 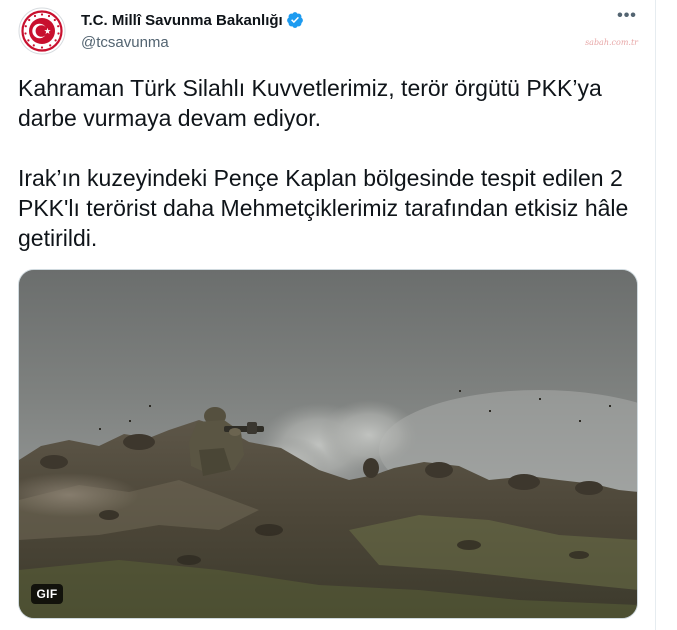 I want to click on verified-badge-icon, so click(x=295, y=20).